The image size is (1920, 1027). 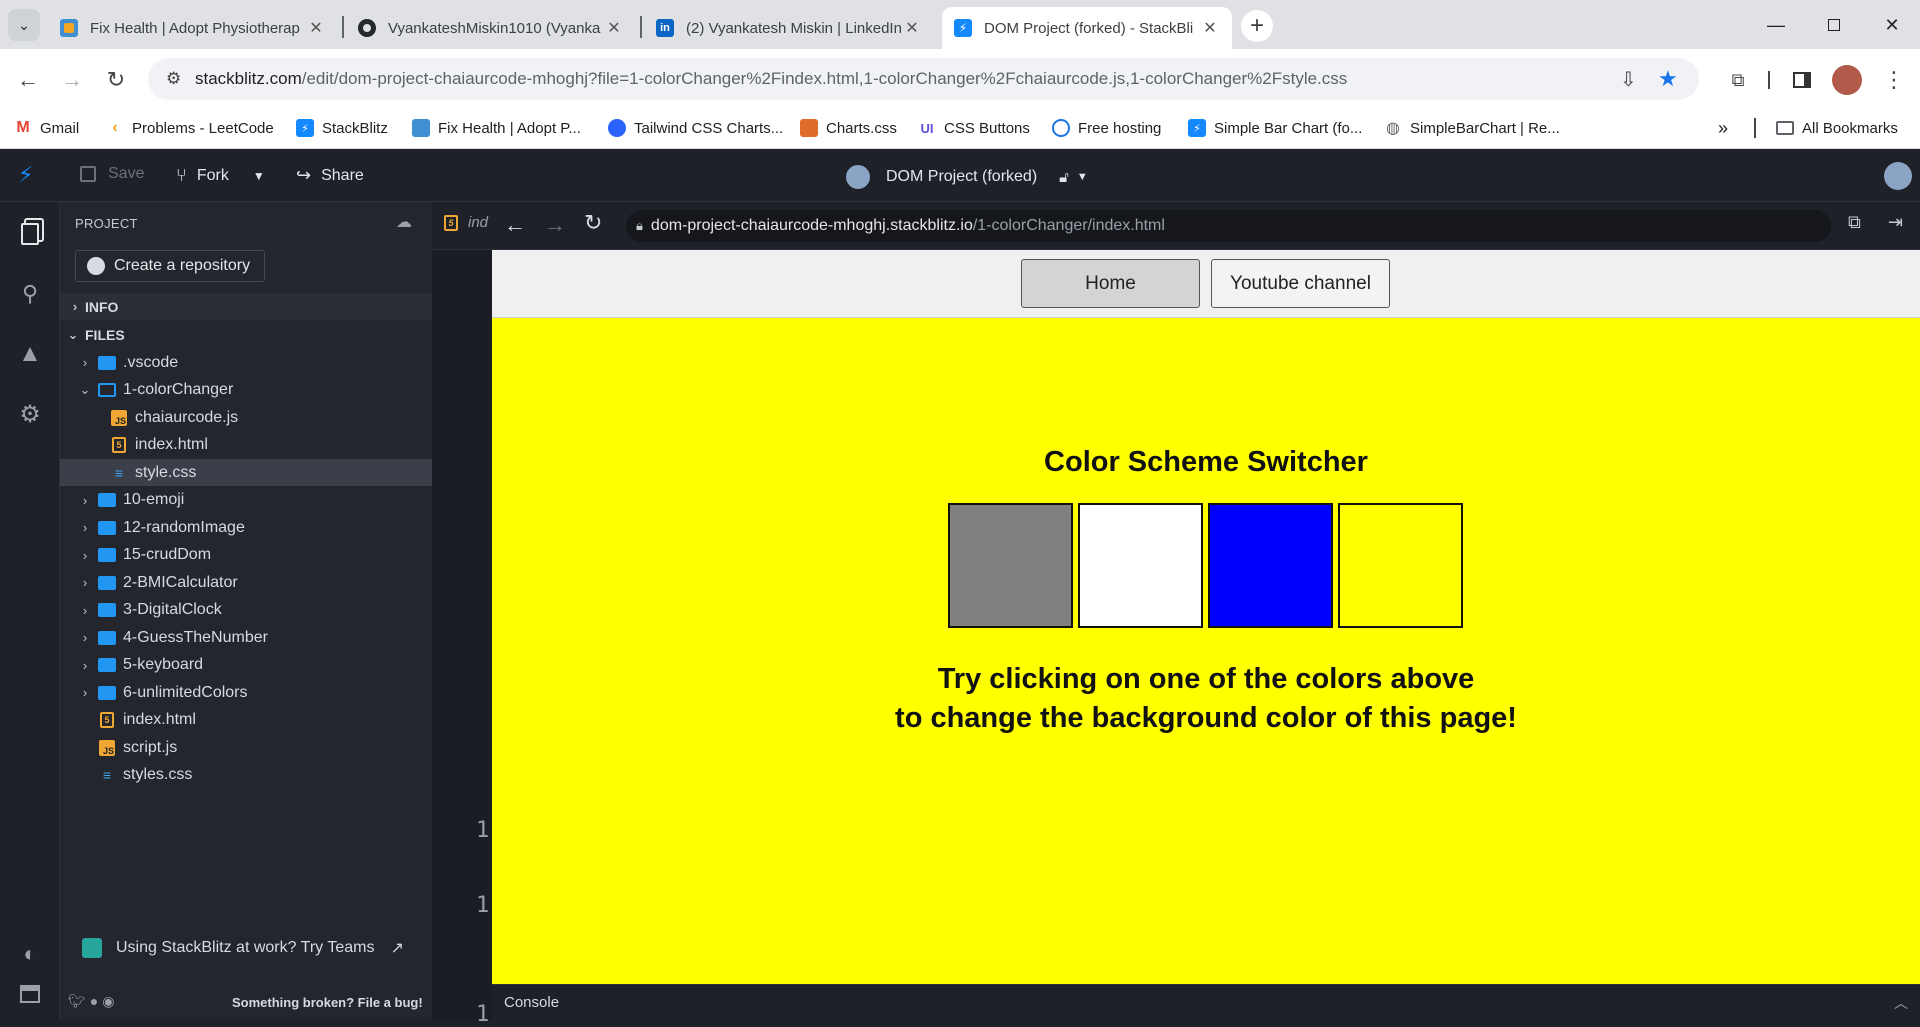 I want to click on bookmark-label: CSS Buttons, so click(x=987, y=128).